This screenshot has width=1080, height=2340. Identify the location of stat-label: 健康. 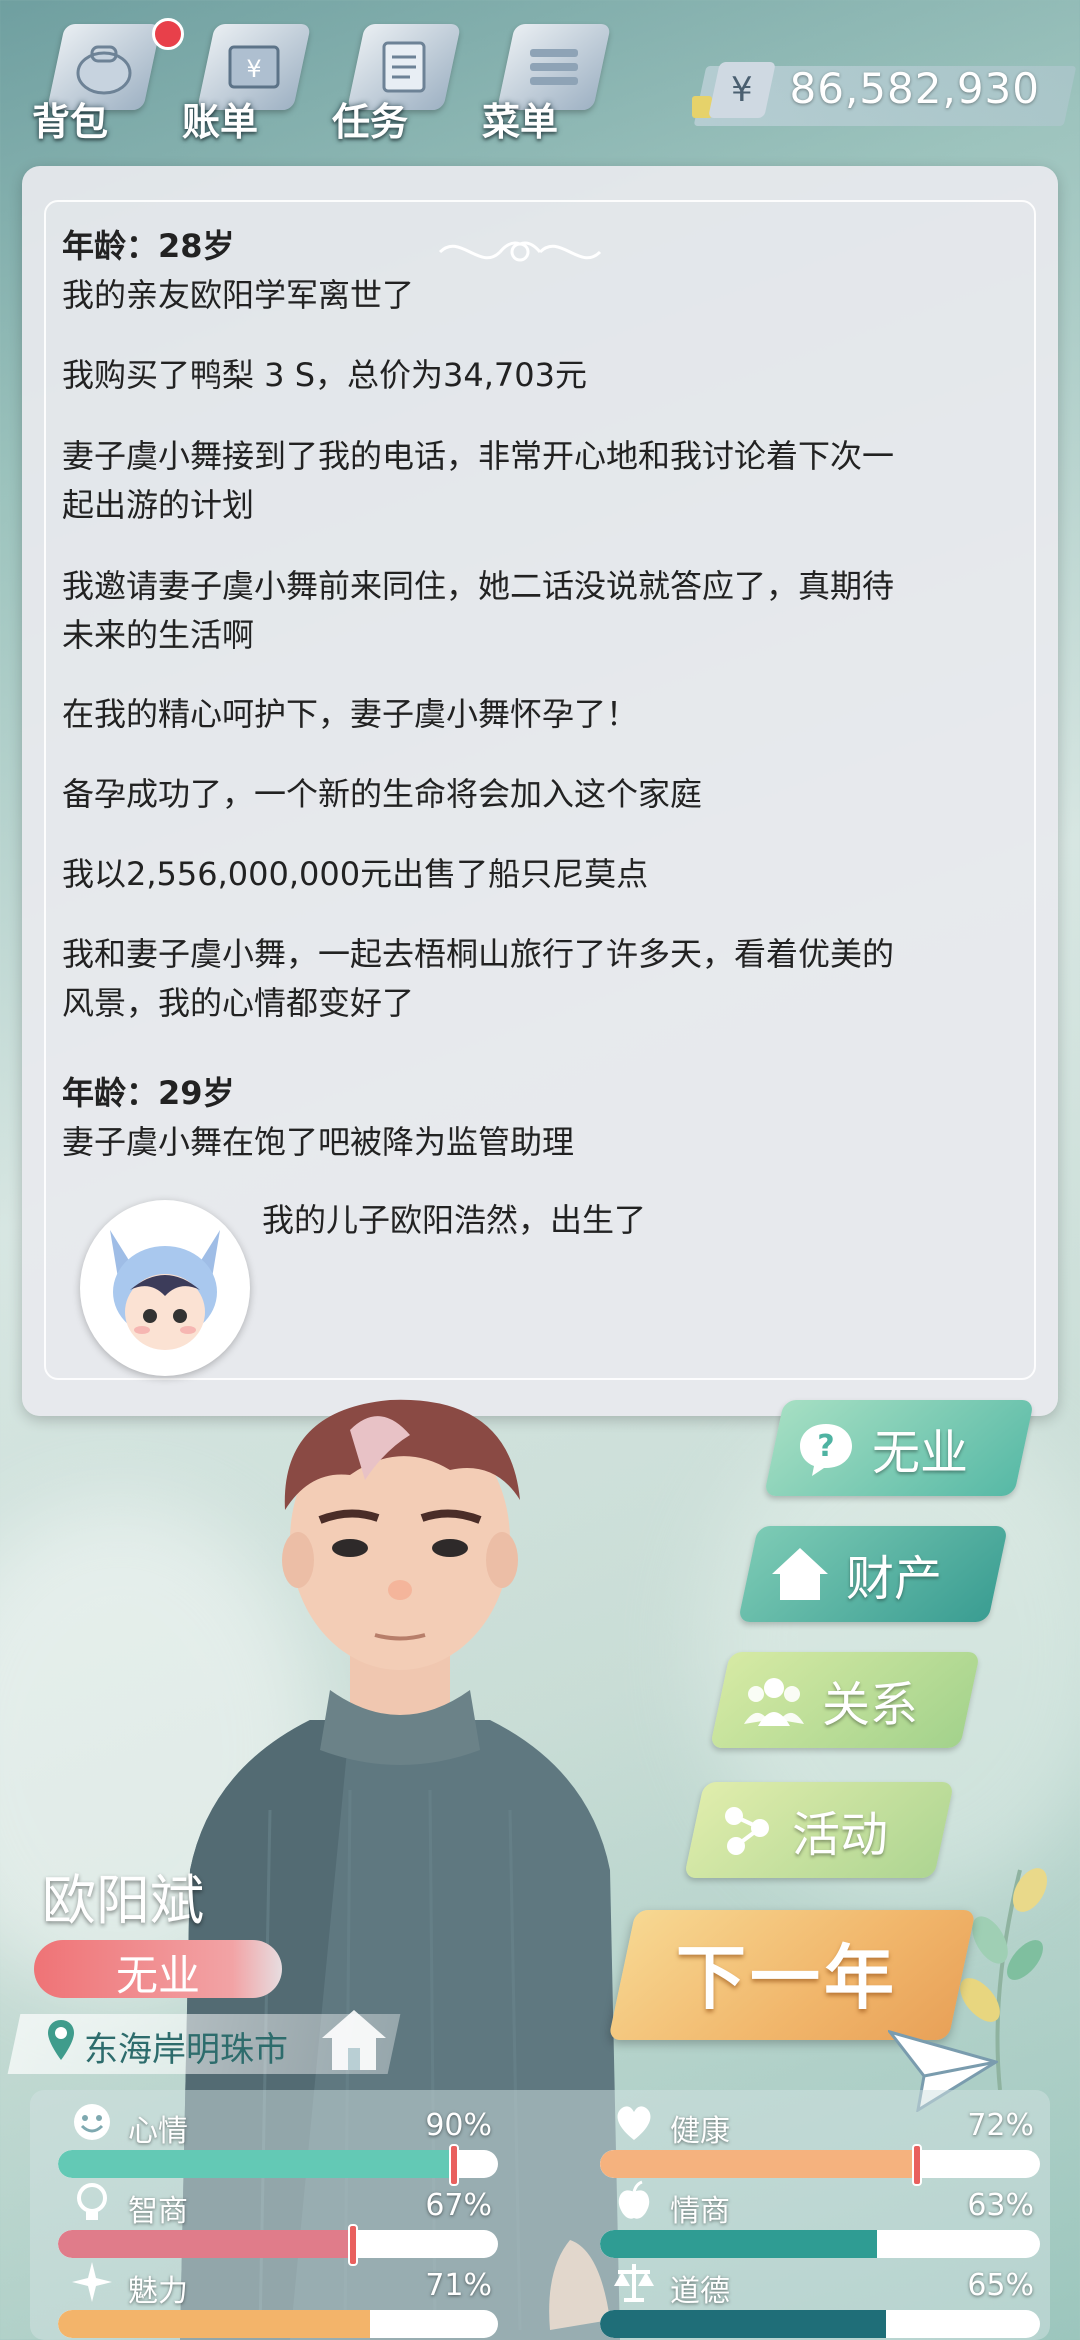
(700, 2131).